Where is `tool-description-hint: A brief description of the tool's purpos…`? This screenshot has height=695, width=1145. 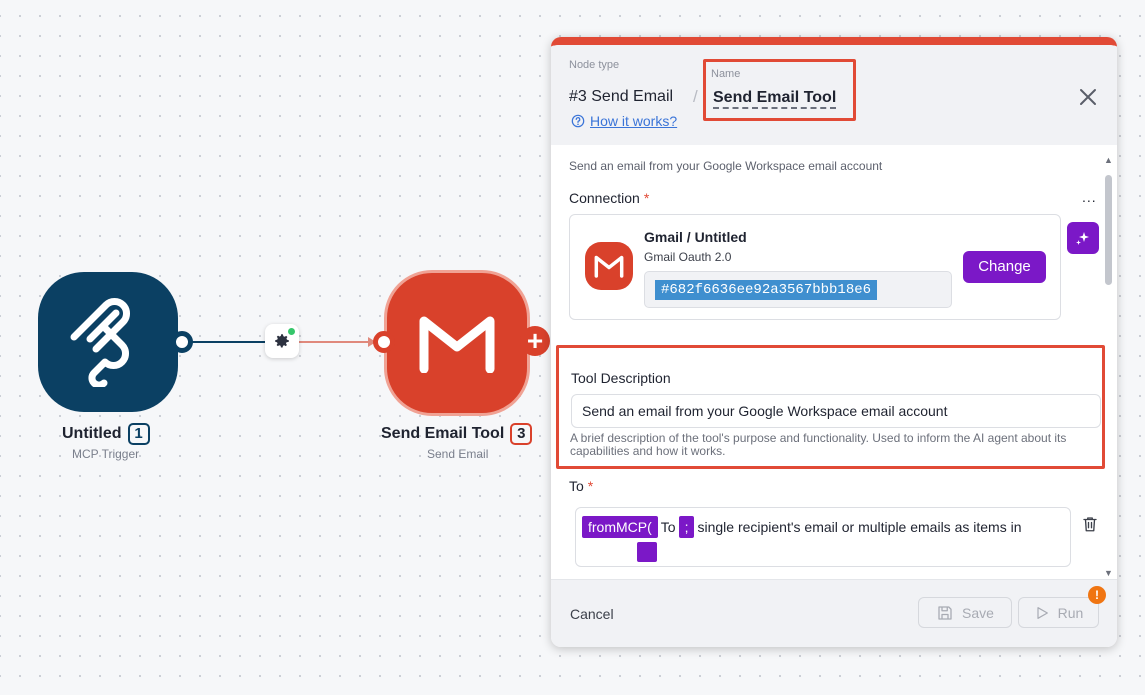 tool-description-hint: A brief description of the tool's purpos… is located at coordinates (818, 444).